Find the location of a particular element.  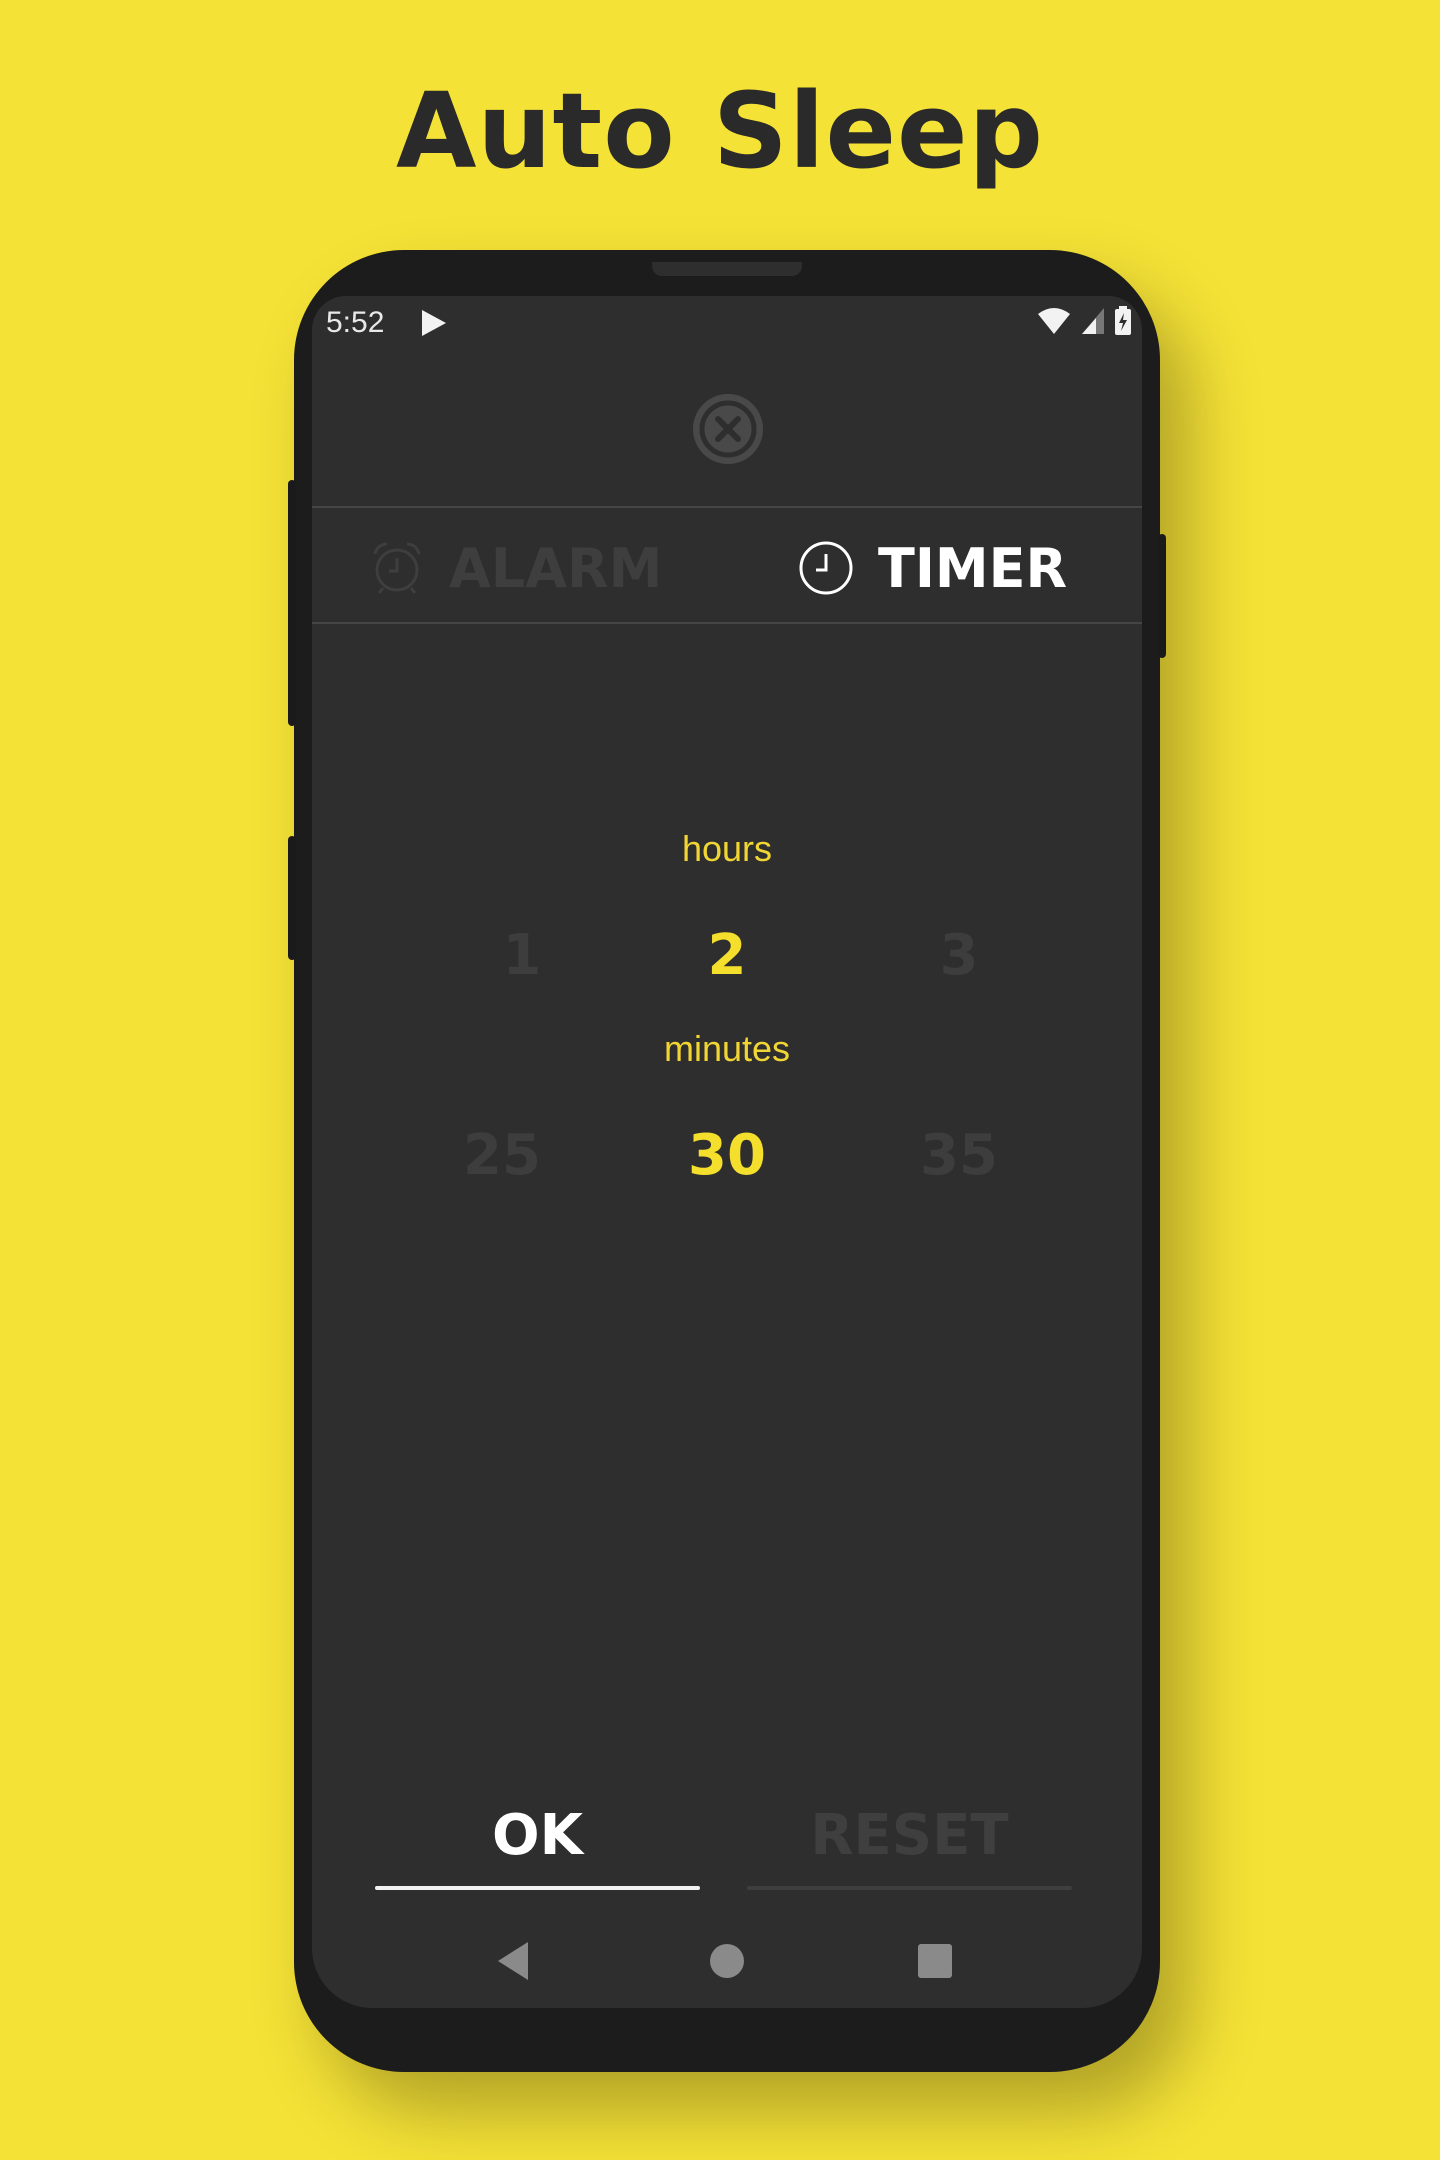

wifi-icon is located at coordinates (1054, 321).